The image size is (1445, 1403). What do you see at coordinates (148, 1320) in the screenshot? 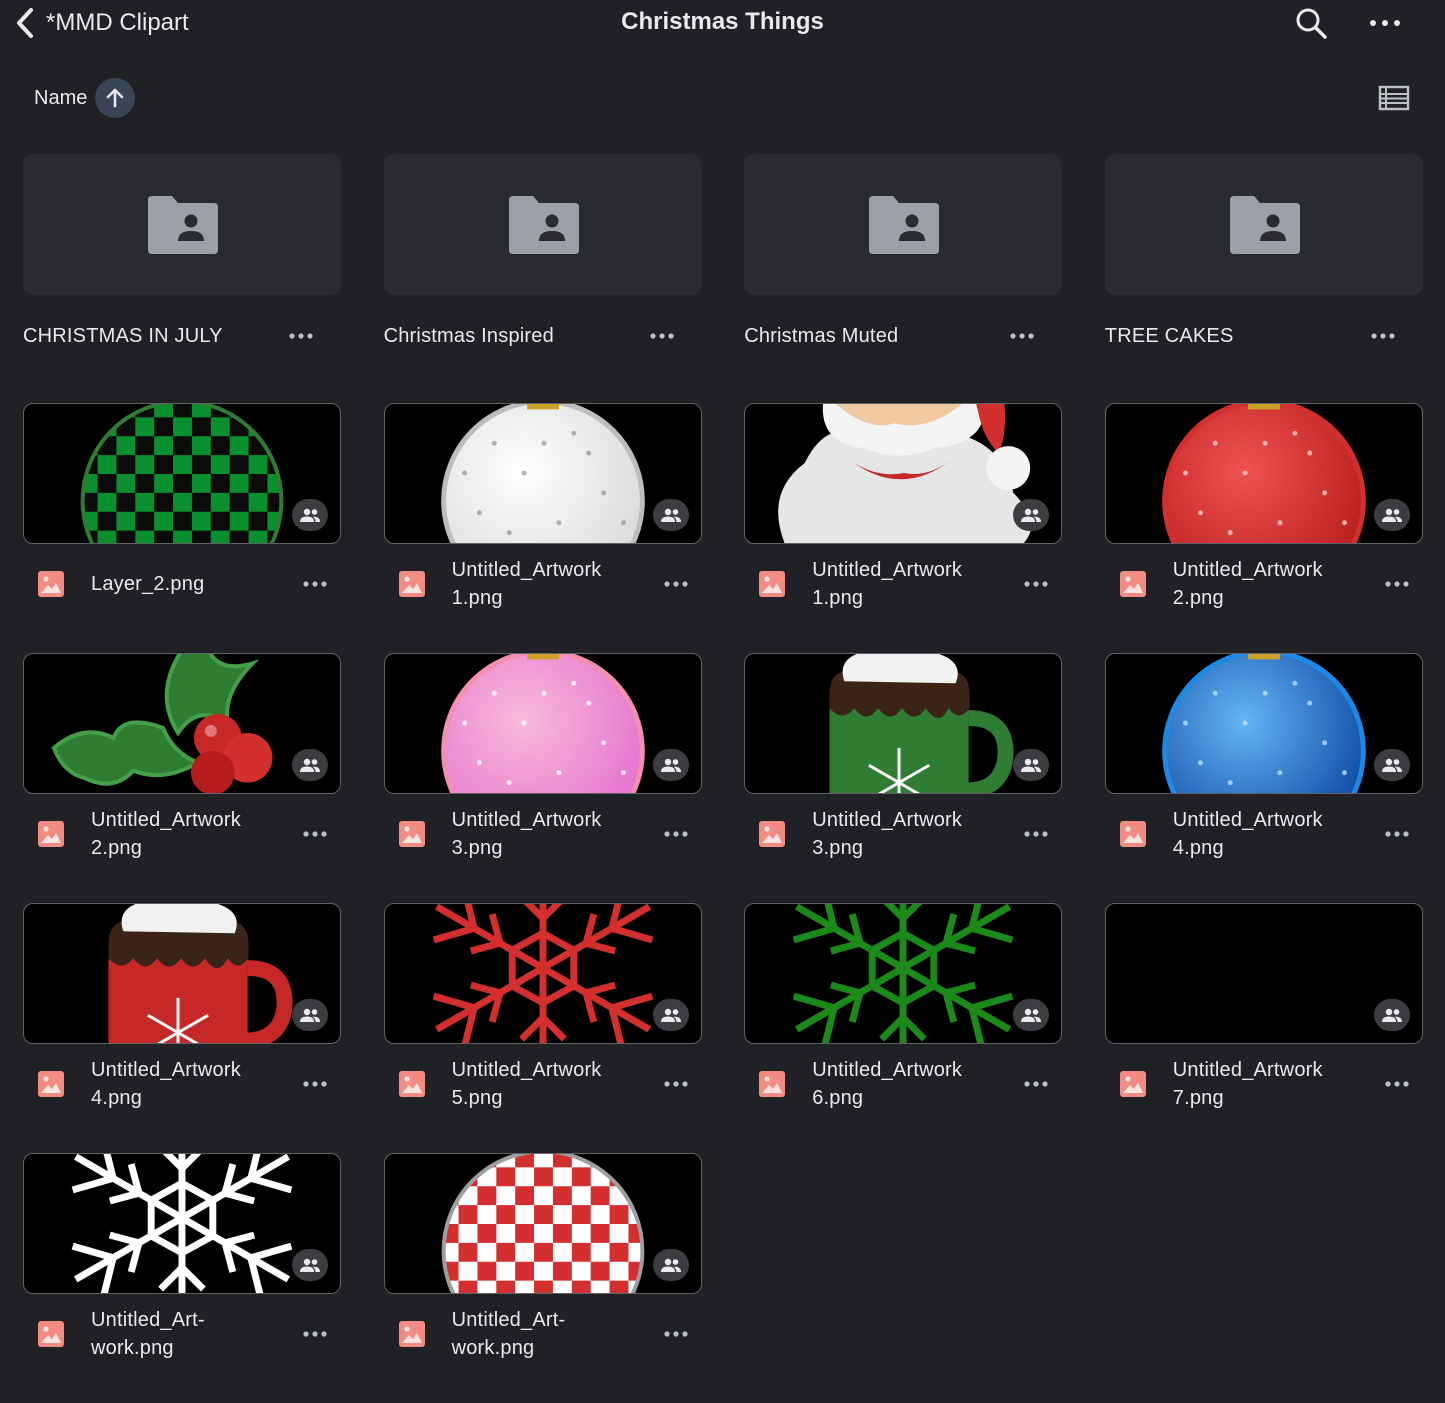
I see `file-name-line1: Untitled_Art-` at bounding box center [148, 1320].